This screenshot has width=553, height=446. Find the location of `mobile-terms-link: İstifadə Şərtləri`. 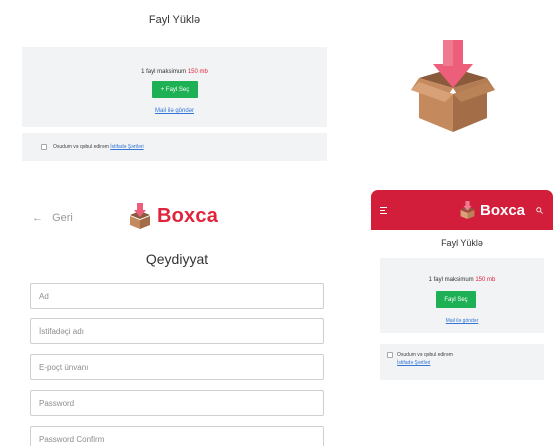

mobile-terms-link: İstifadə Şərtləri is located at coordinates (413, 363).